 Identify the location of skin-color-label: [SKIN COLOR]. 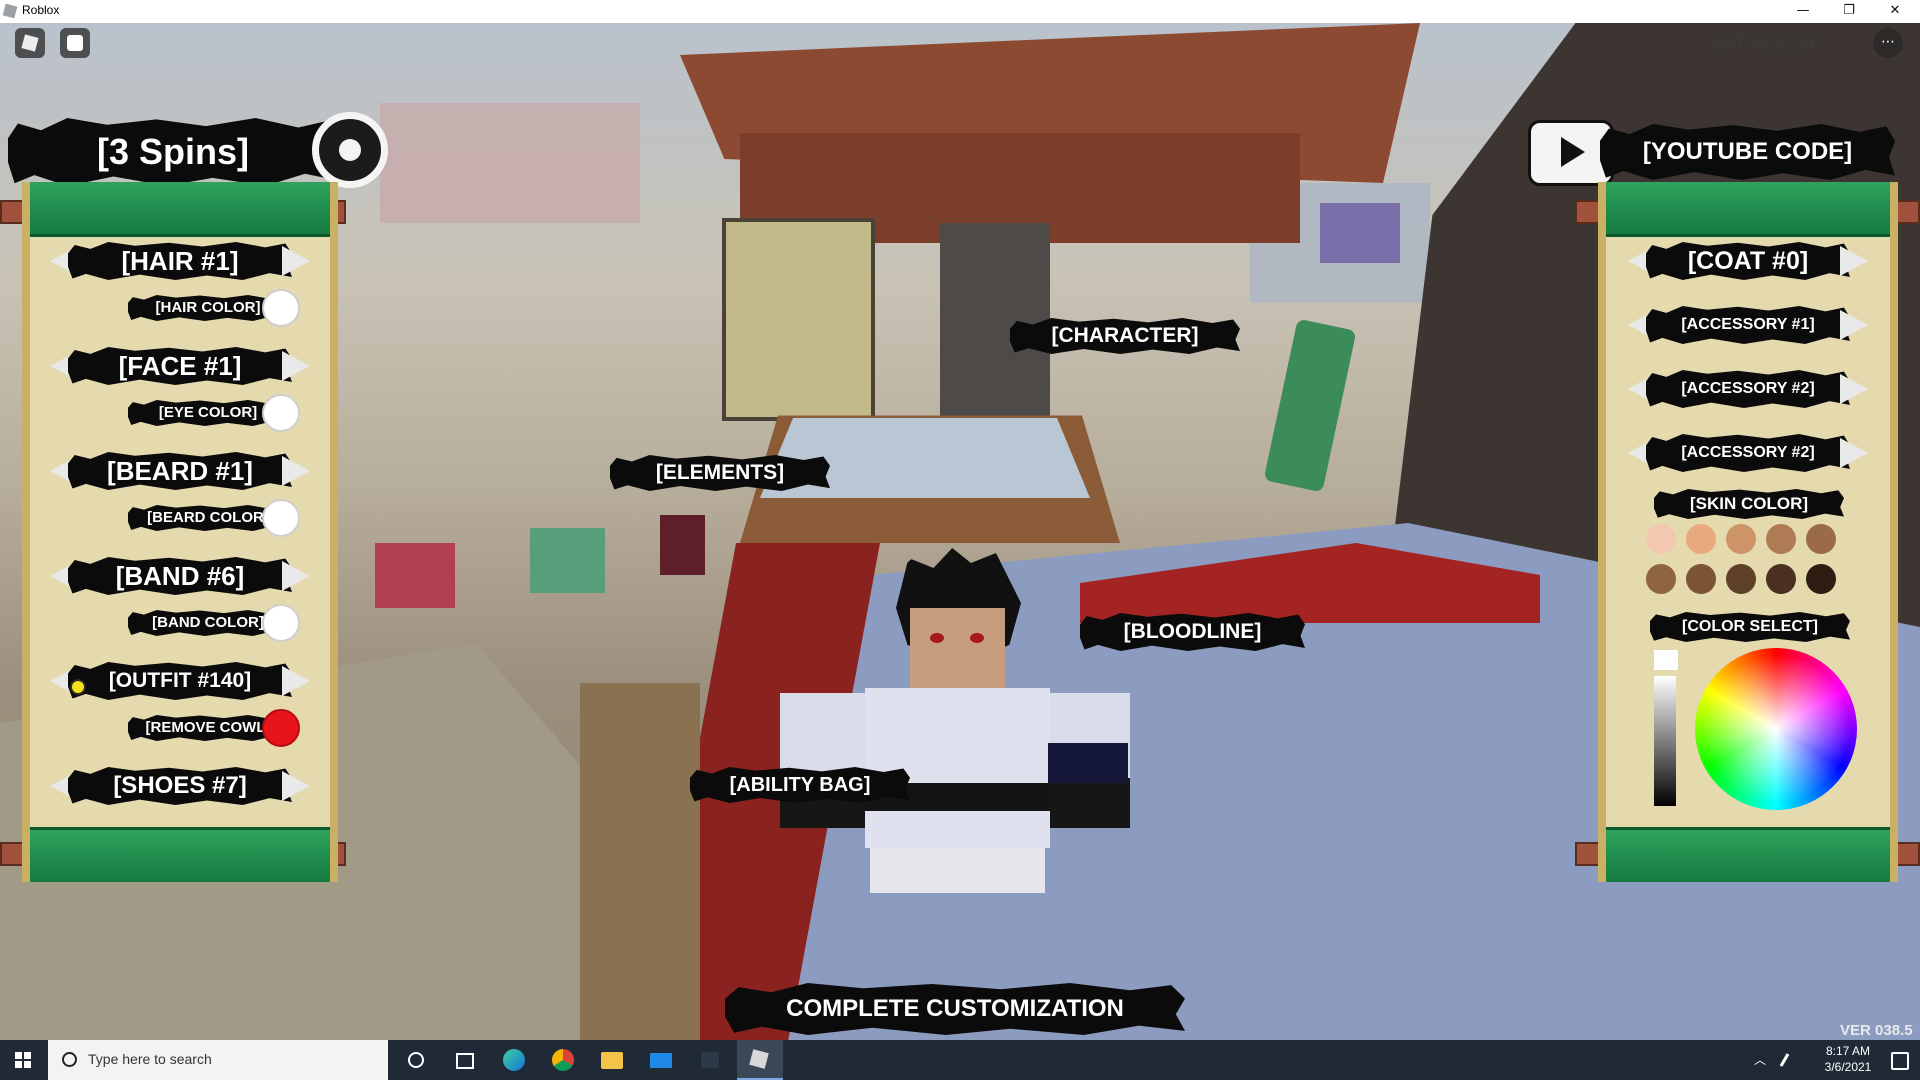
(1749, 504).